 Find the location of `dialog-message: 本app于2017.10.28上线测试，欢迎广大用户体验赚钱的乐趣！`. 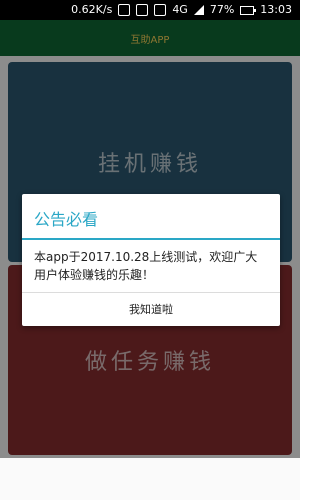

dialog-message: 本app于2017.10.28上线测试，欢迎广大用户体验赚钱的乐趣！ is located at coordinates (146, 266).